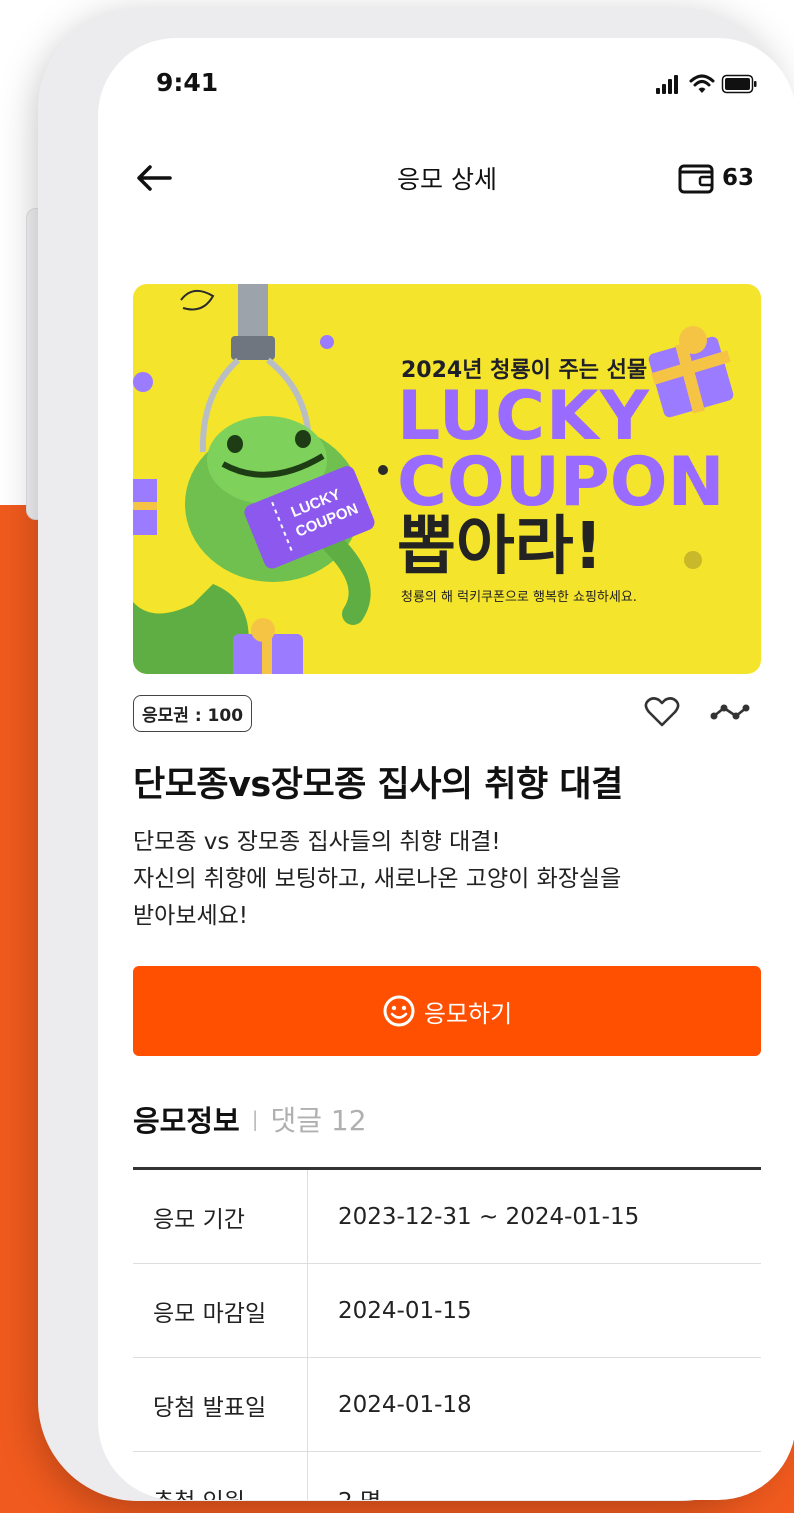 Image resolution: width=794 pixels, height=1513 pixels. Describe the element at coordinates (344, 1491) in the screenshot. I see `info-value: 2 명` at that location.